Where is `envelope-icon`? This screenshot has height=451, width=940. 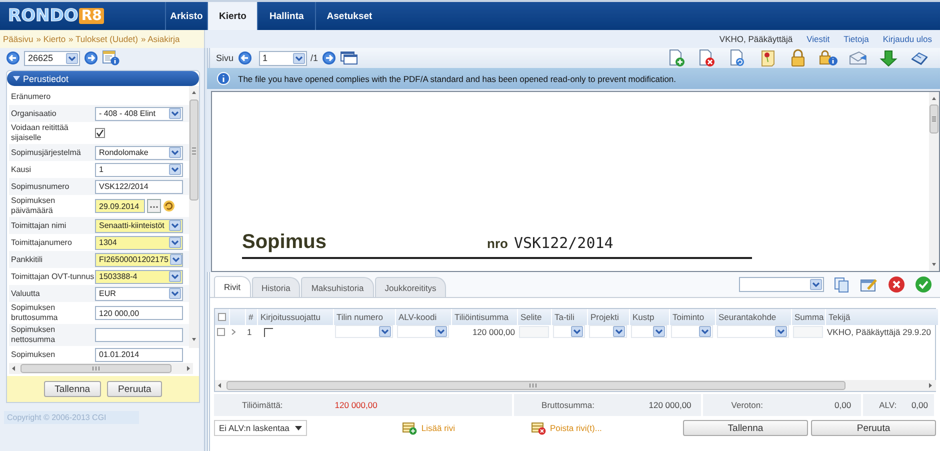
envelope-icon is located at coordinates (858, 58).